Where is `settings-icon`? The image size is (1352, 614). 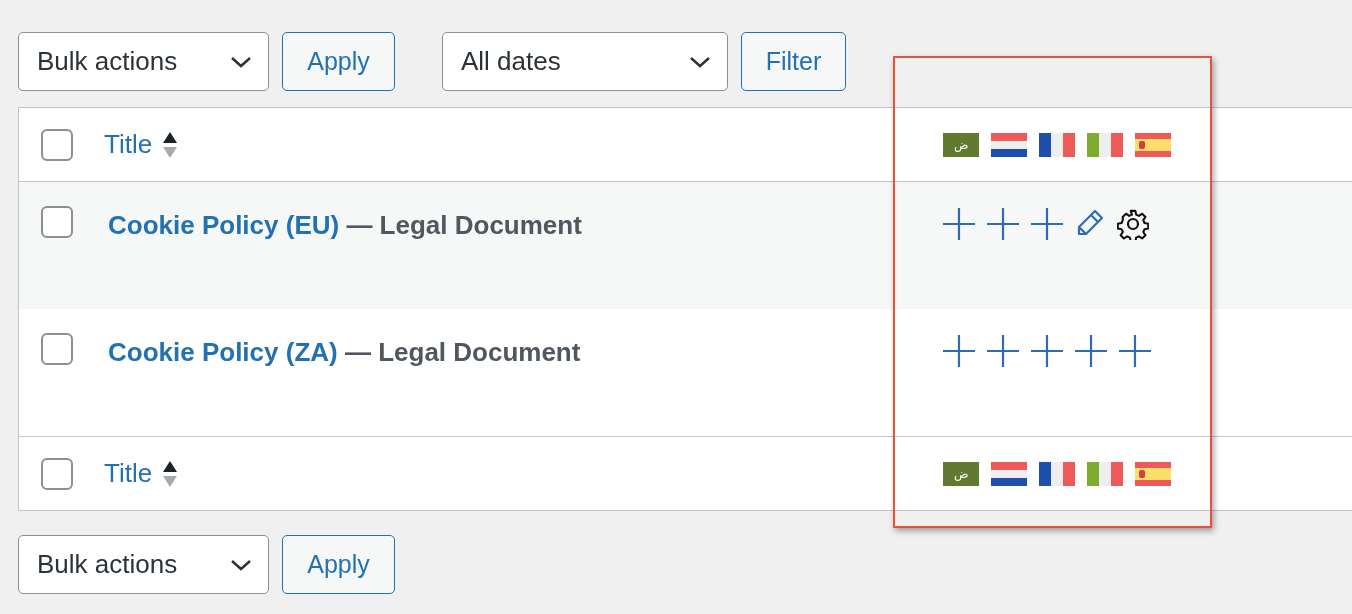 settings-icon is located at coordinates (1133, 224).